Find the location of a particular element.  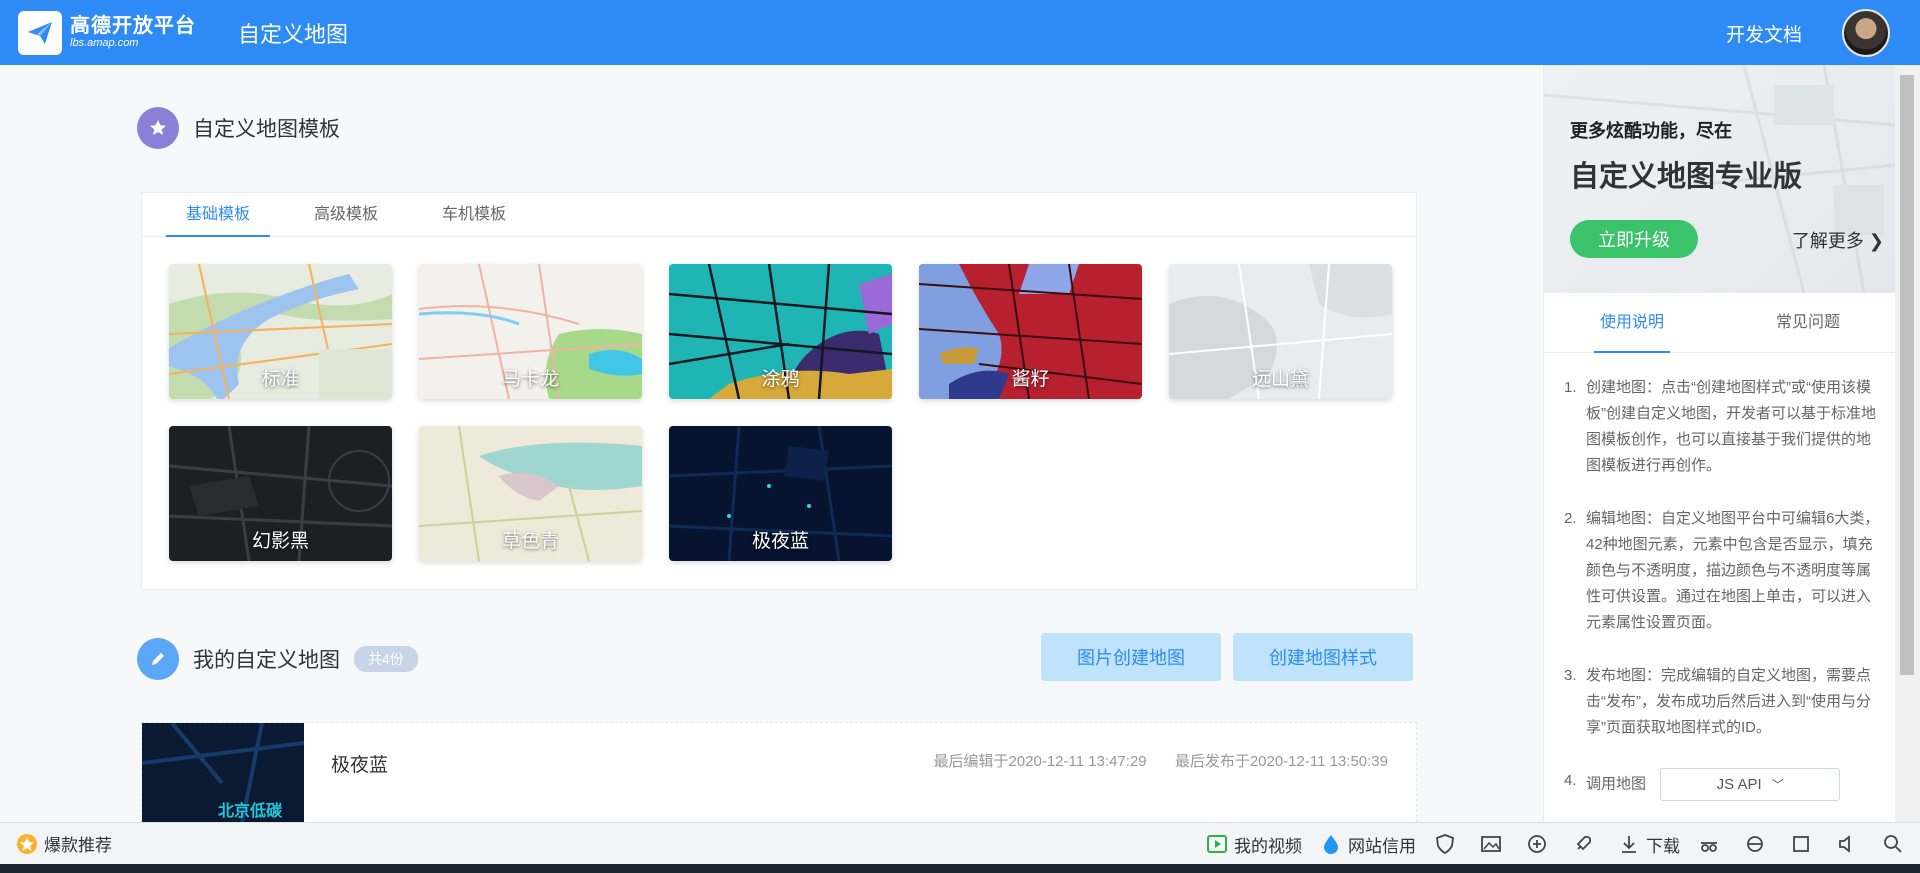

templates-section-header: 自定义地图模板 is located at coordinates (238, 128).